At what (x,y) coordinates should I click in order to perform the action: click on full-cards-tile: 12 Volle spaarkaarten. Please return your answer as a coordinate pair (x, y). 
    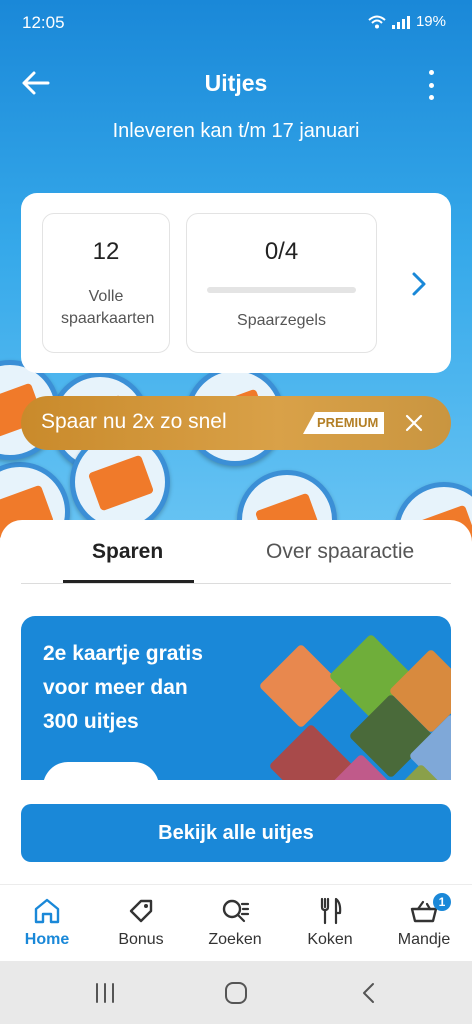
    Looking at the image, I should click on (106, 283).